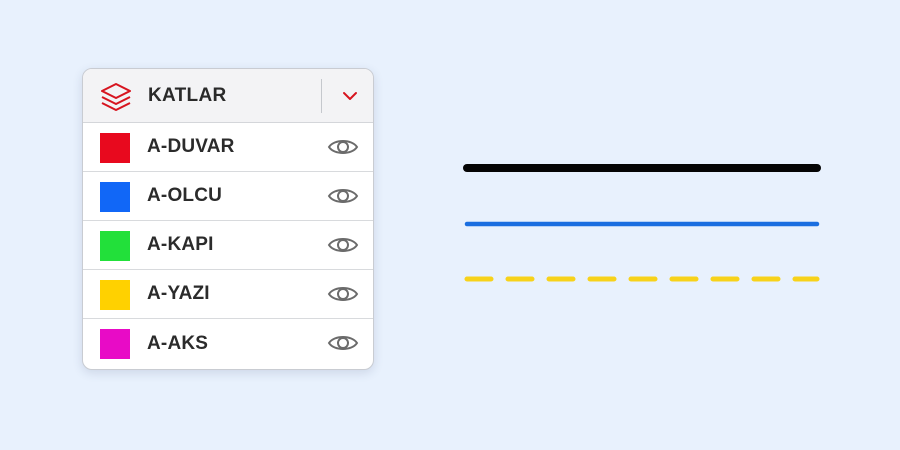 The height and width of the screenshot is (450, 900). What do you see at coordinates (116, 97) in the screenshot?
I see `layers-icon` at bounding box center [116, 97].